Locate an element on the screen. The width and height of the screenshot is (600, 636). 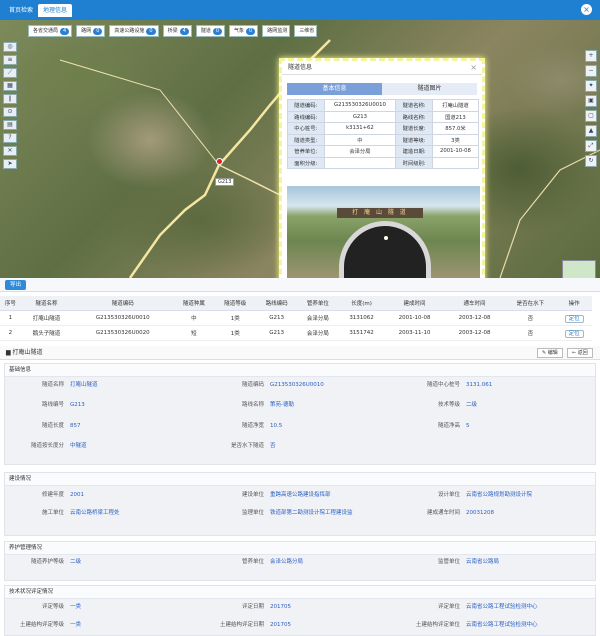
fullscreen-icon: ⤢ is located at coordinates (591, 146).